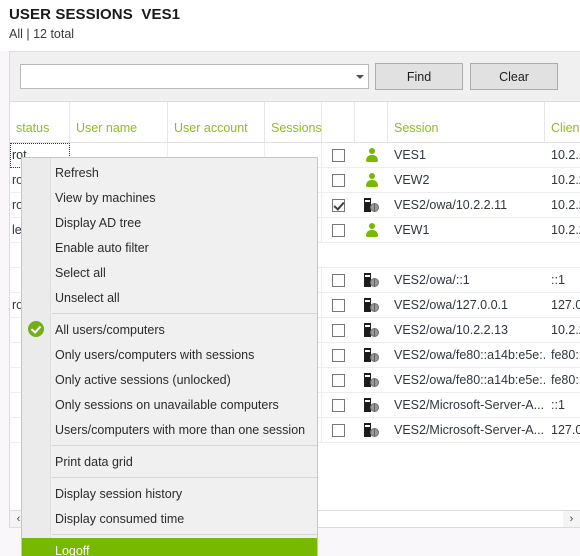  Describe the element at coordinates (120, 518) in the screenshot. I see `menu-item-label: Display consumed time` at that location.